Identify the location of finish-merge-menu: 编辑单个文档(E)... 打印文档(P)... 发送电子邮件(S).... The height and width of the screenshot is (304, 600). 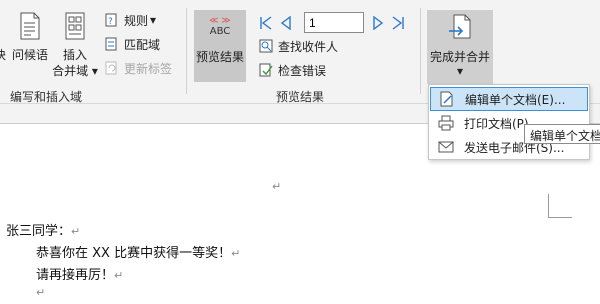
(509, 122).